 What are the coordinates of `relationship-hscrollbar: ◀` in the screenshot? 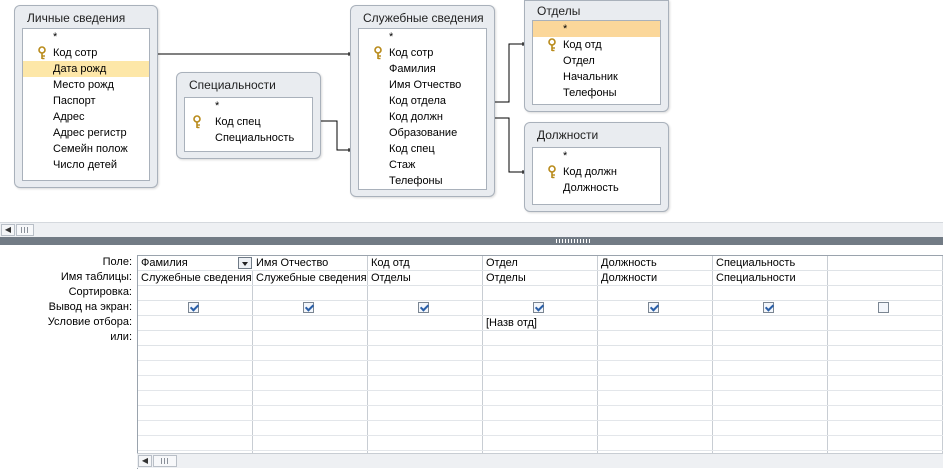 It's located at (471, 229).